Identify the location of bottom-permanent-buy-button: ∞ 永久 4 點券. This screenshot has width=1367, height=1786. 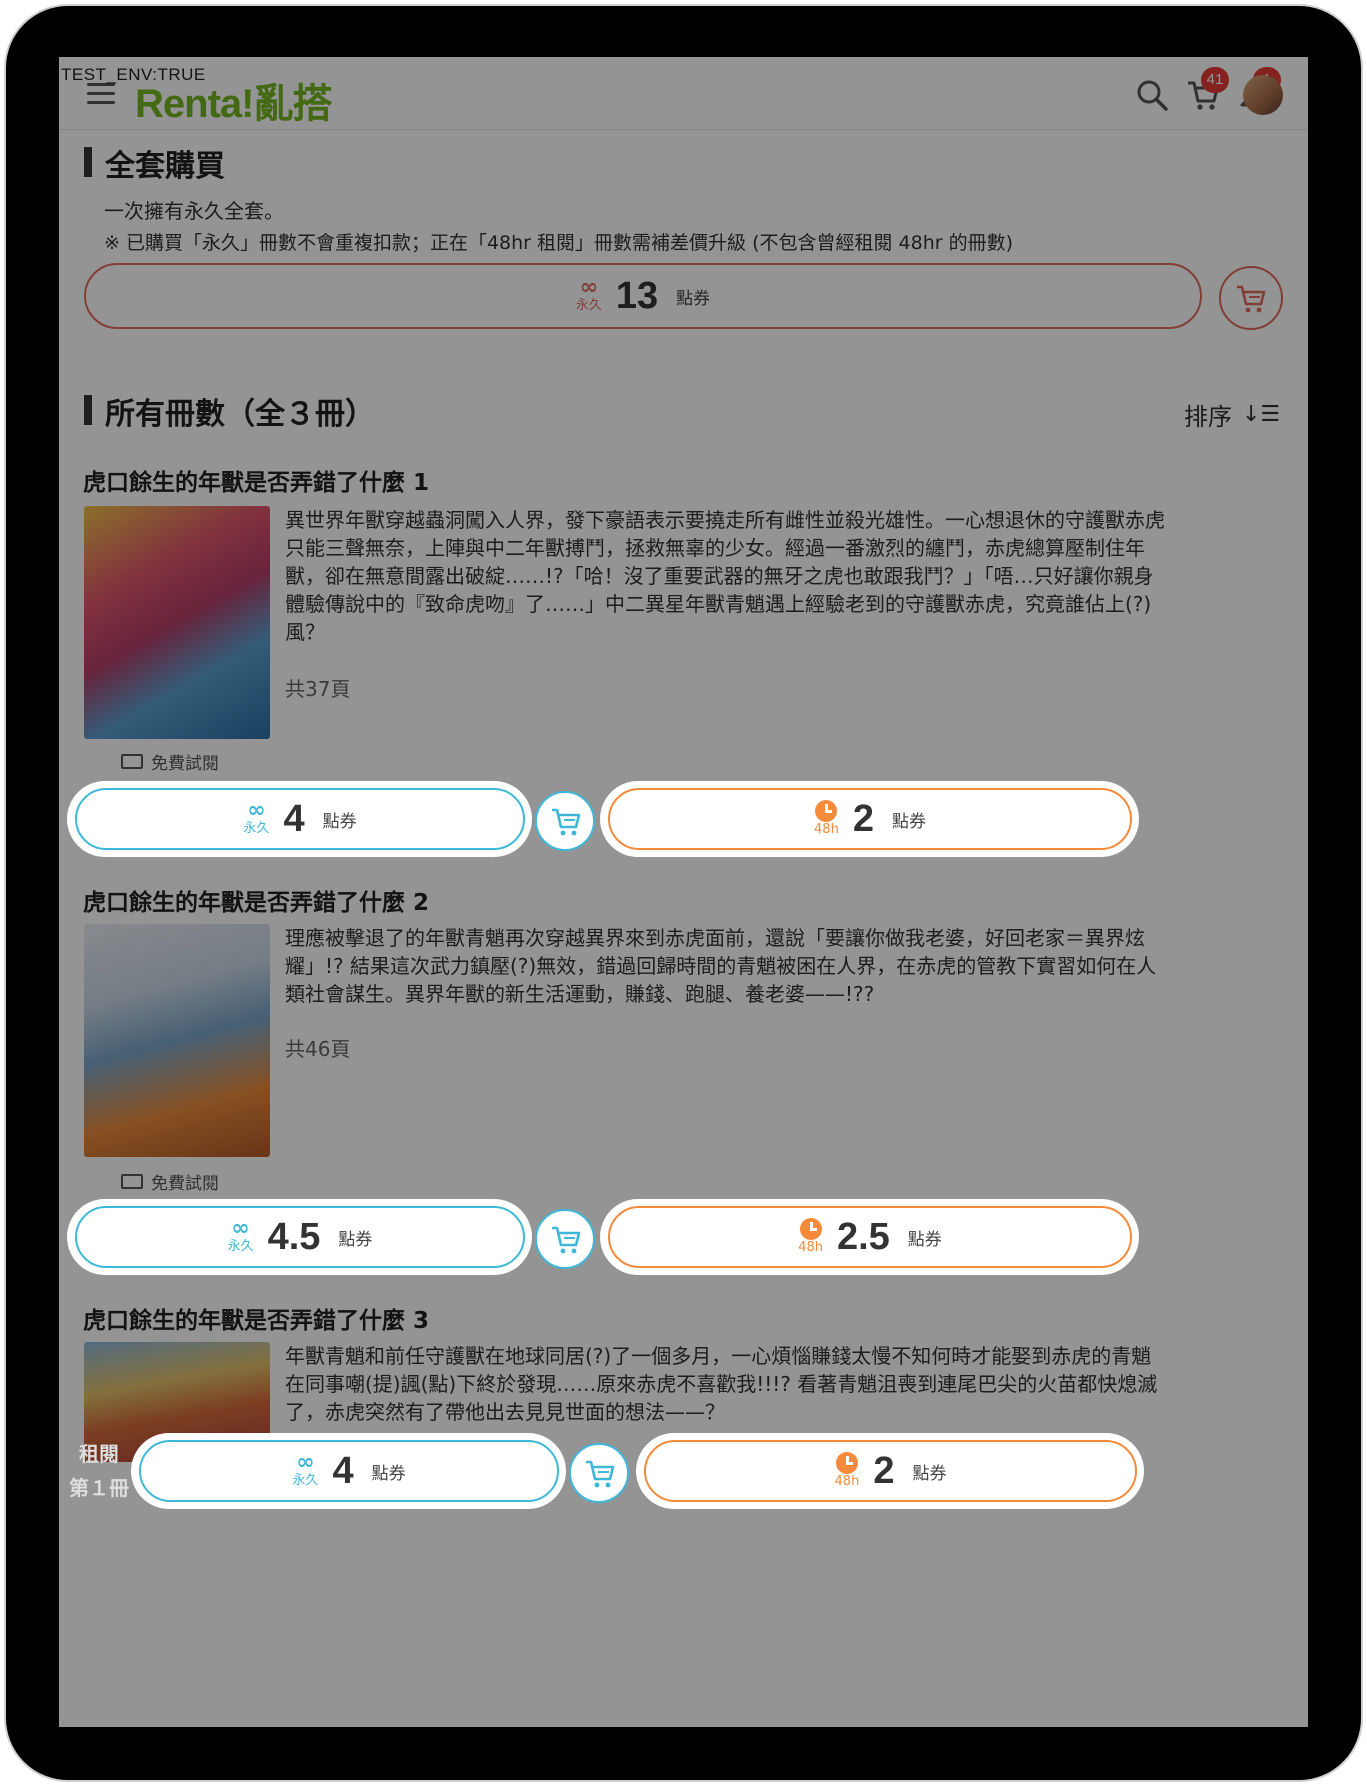
(349, 1471).